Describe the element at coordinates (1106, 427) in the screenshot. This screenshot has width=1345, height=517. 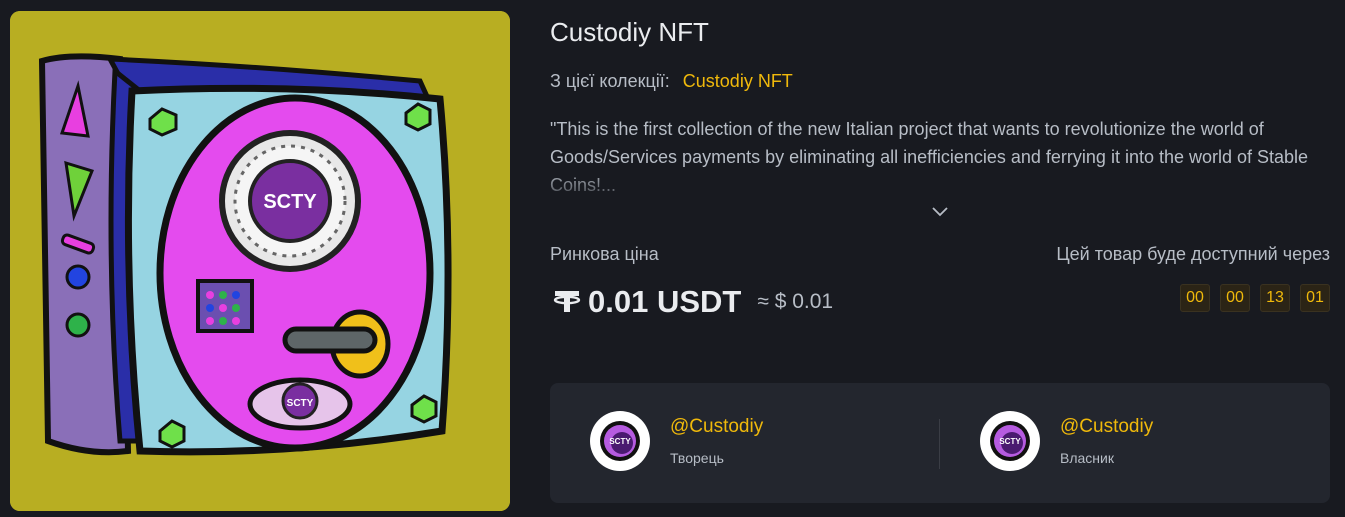
I see `owner-handle: @Custodiy` at that location.